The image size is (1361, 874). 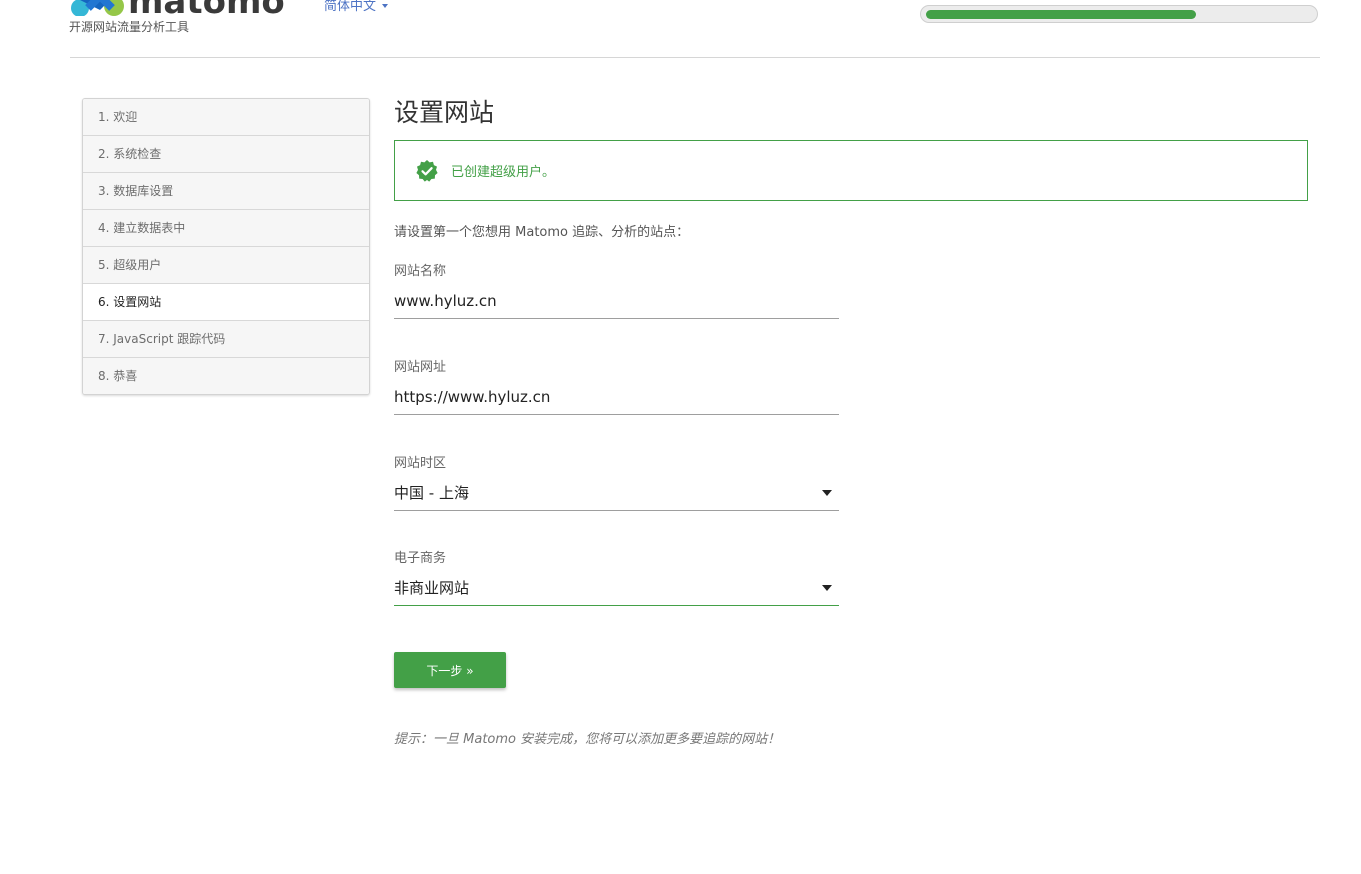 I want to click on site-url-label: 网站网址, so click(x=420, y=367).